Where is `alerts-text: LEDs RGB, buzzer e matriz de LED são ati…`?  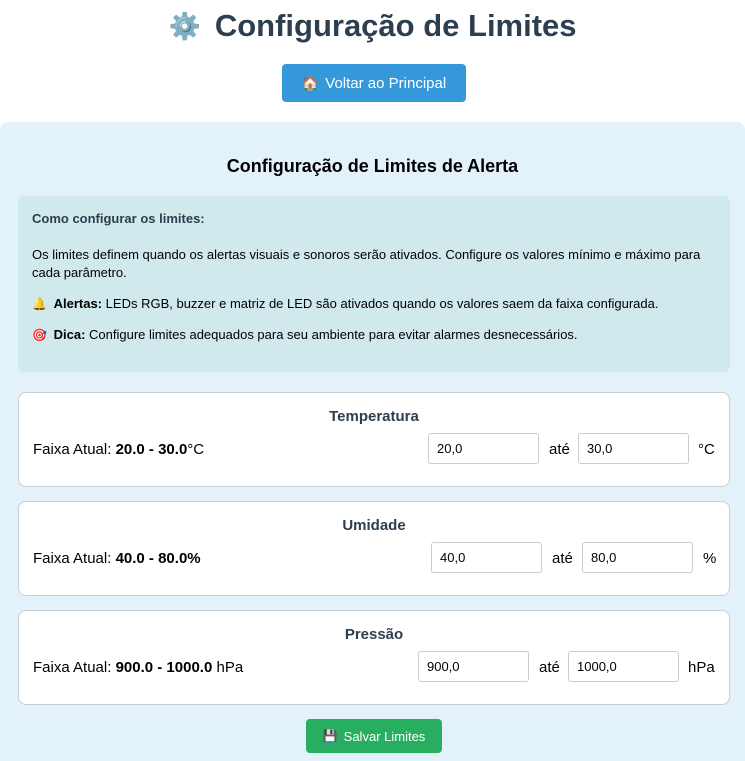
alerts-text: LEDs RGB, buzzer e matriz de LED são ati… is located at coordinates (382, 303).